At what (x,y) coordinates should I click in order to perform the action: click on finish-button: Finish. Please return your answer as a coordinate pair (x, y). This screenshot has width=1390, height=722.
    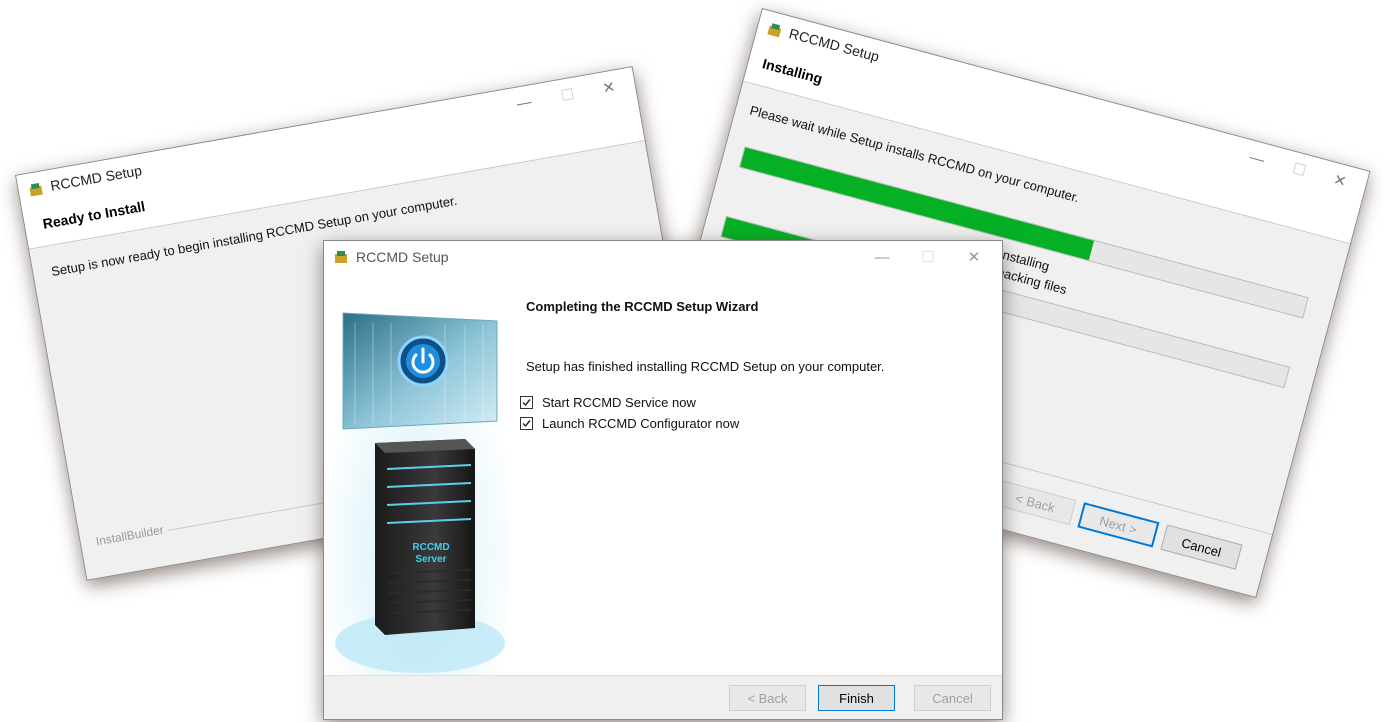
    Looking at the image, I should click on (856, 698).